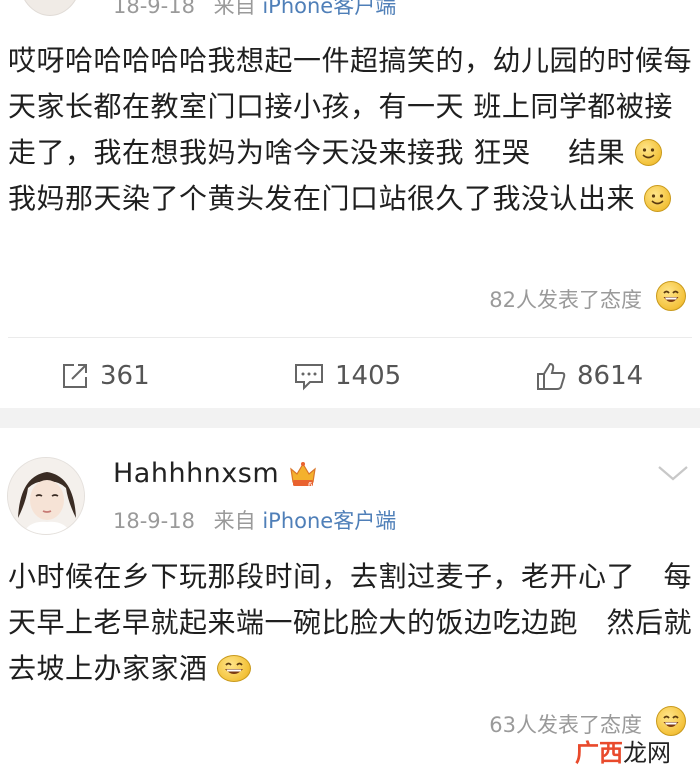 Image resolution: width=700 pixels, height=774 pixels. Describe the element at coordinates (154, 9) in the screenshot. I see `post1-date: 18-9-18` at that location.